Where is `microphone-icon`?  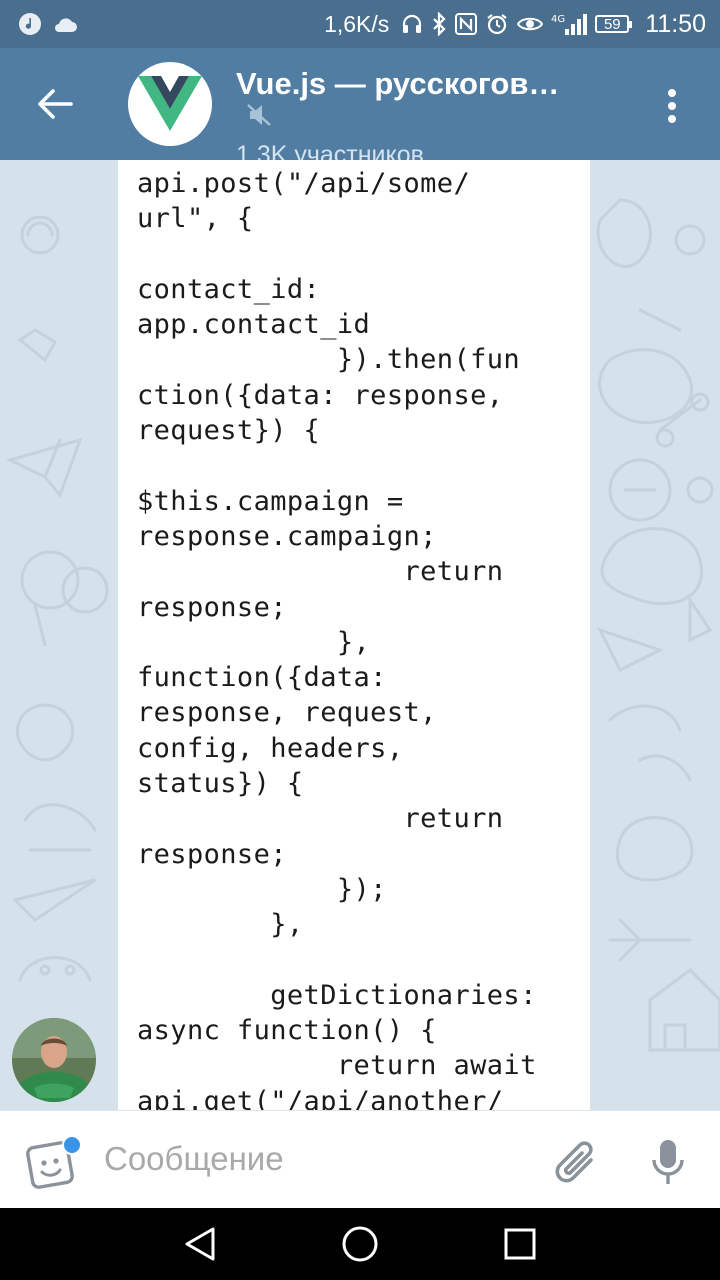
microphone-icon is located at coordinates (668, 1162).